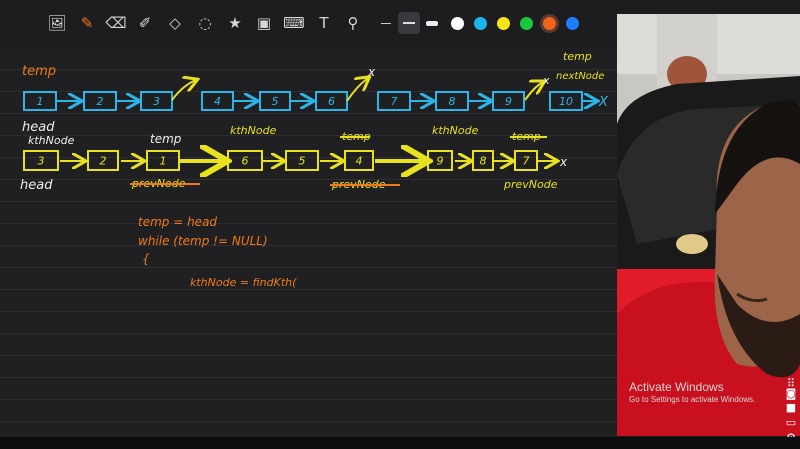 The width and height of the screenshot is (800, 449). I want to click on activate-windows-subtitle: Go to Settings to activate Windows., so click(692, 399).